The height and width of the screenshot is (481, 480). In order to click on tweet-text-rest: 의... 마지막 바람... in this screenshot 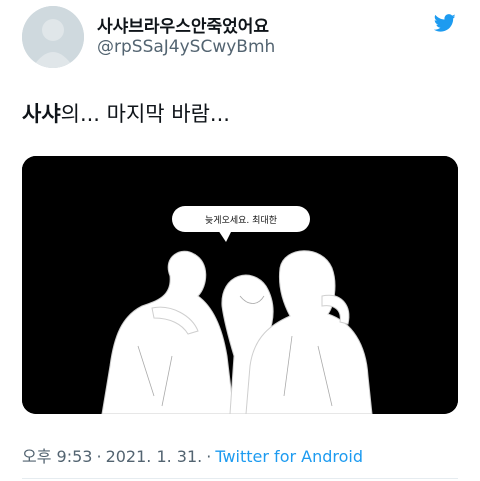, I will do `click(145, 114)`.